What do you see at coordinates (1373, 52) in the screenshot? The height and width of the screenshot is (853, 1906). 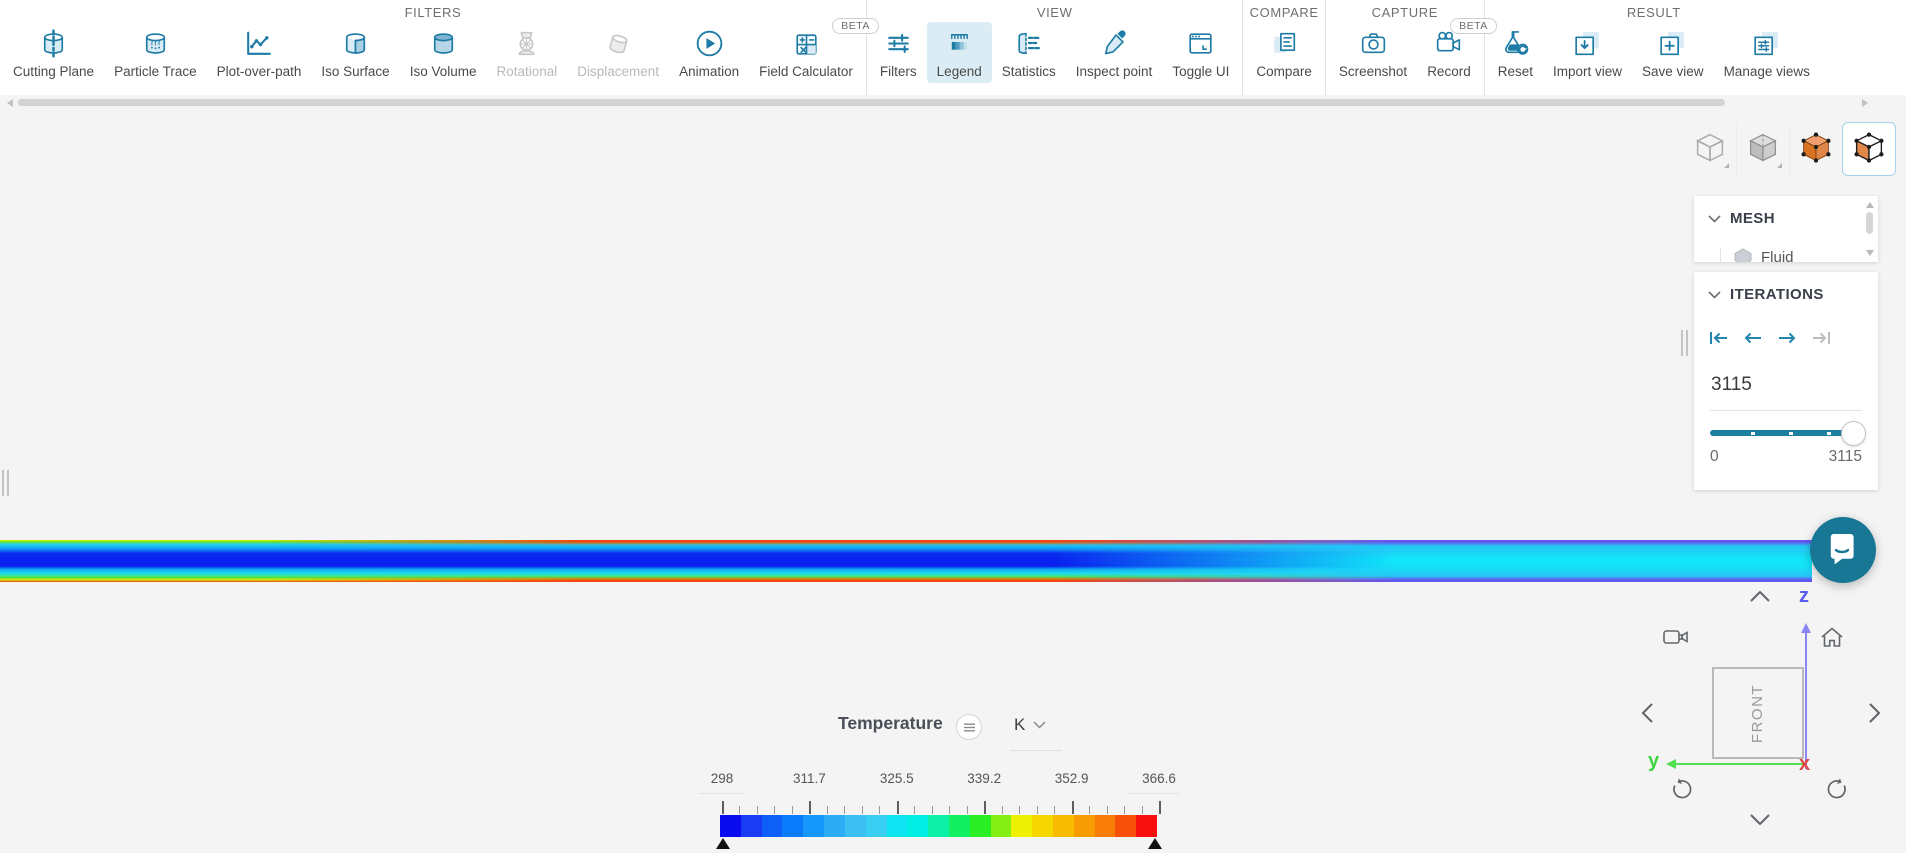 I see `toolbar-item-screenshot: Screenshot` at bounding box center [1373, 52].